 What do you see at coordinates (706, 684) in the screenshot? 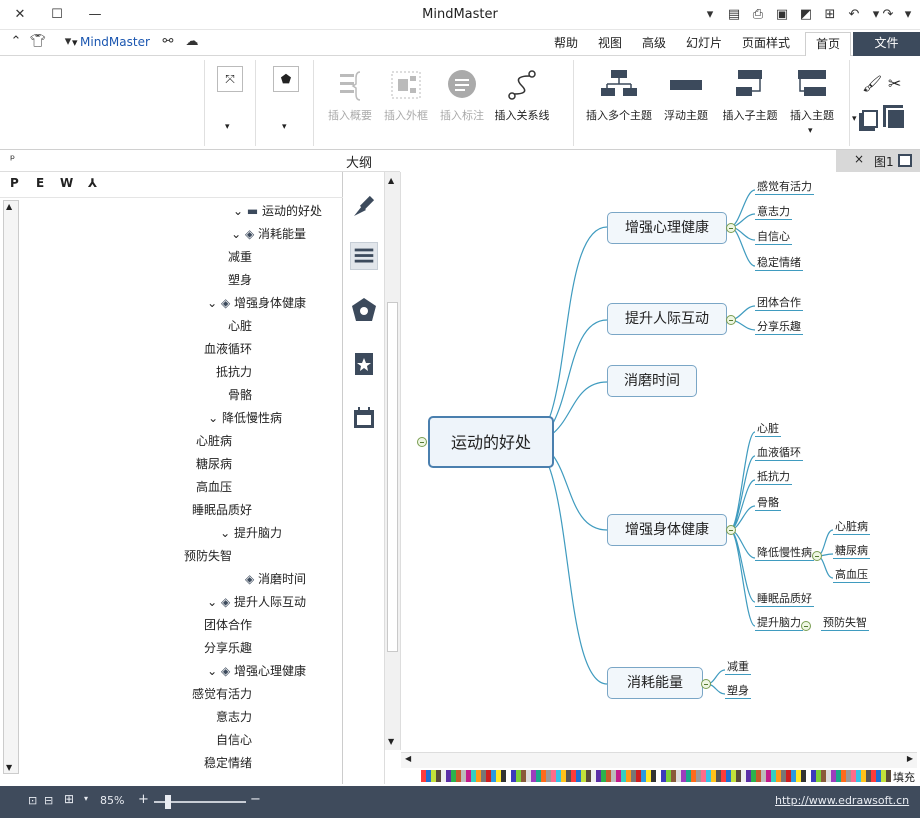
I see `collapse-energy-icon` at bounding box center [706, 684].